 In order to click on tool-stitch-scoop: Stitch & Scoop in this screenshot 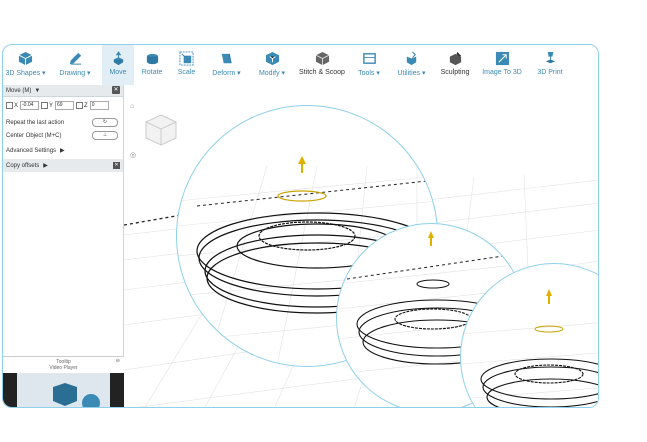, I will do `click(322, 65)`.